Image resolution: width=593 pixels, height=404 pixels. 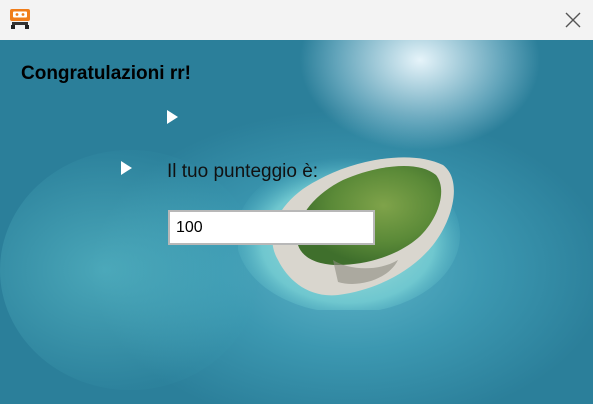 I want to click on close-button, so click(x=572, y=20).